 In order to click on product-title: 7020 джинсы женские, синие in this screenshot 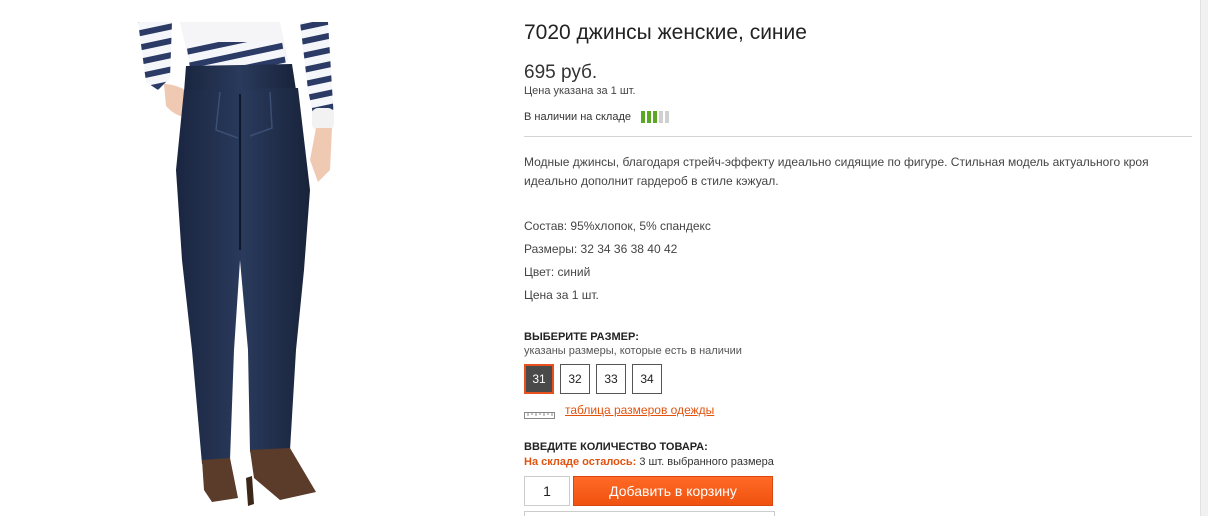, I will do `click(665, 32)`.